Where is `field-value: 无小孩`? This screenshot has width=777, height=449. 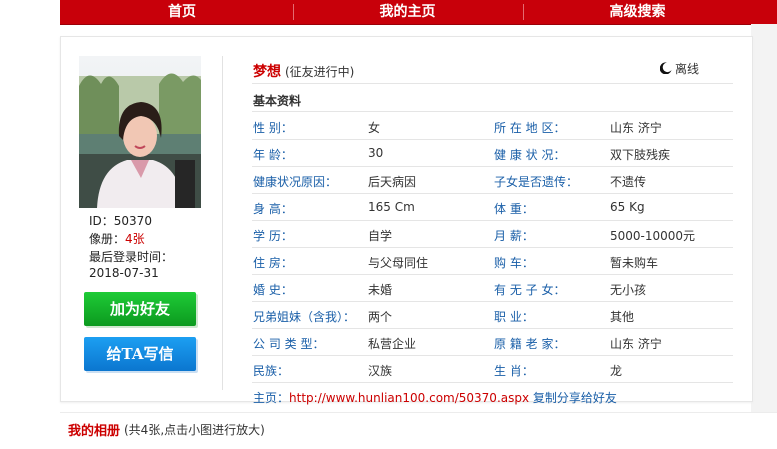 field-value: 无小孩 is located at coordinates (628, 290).